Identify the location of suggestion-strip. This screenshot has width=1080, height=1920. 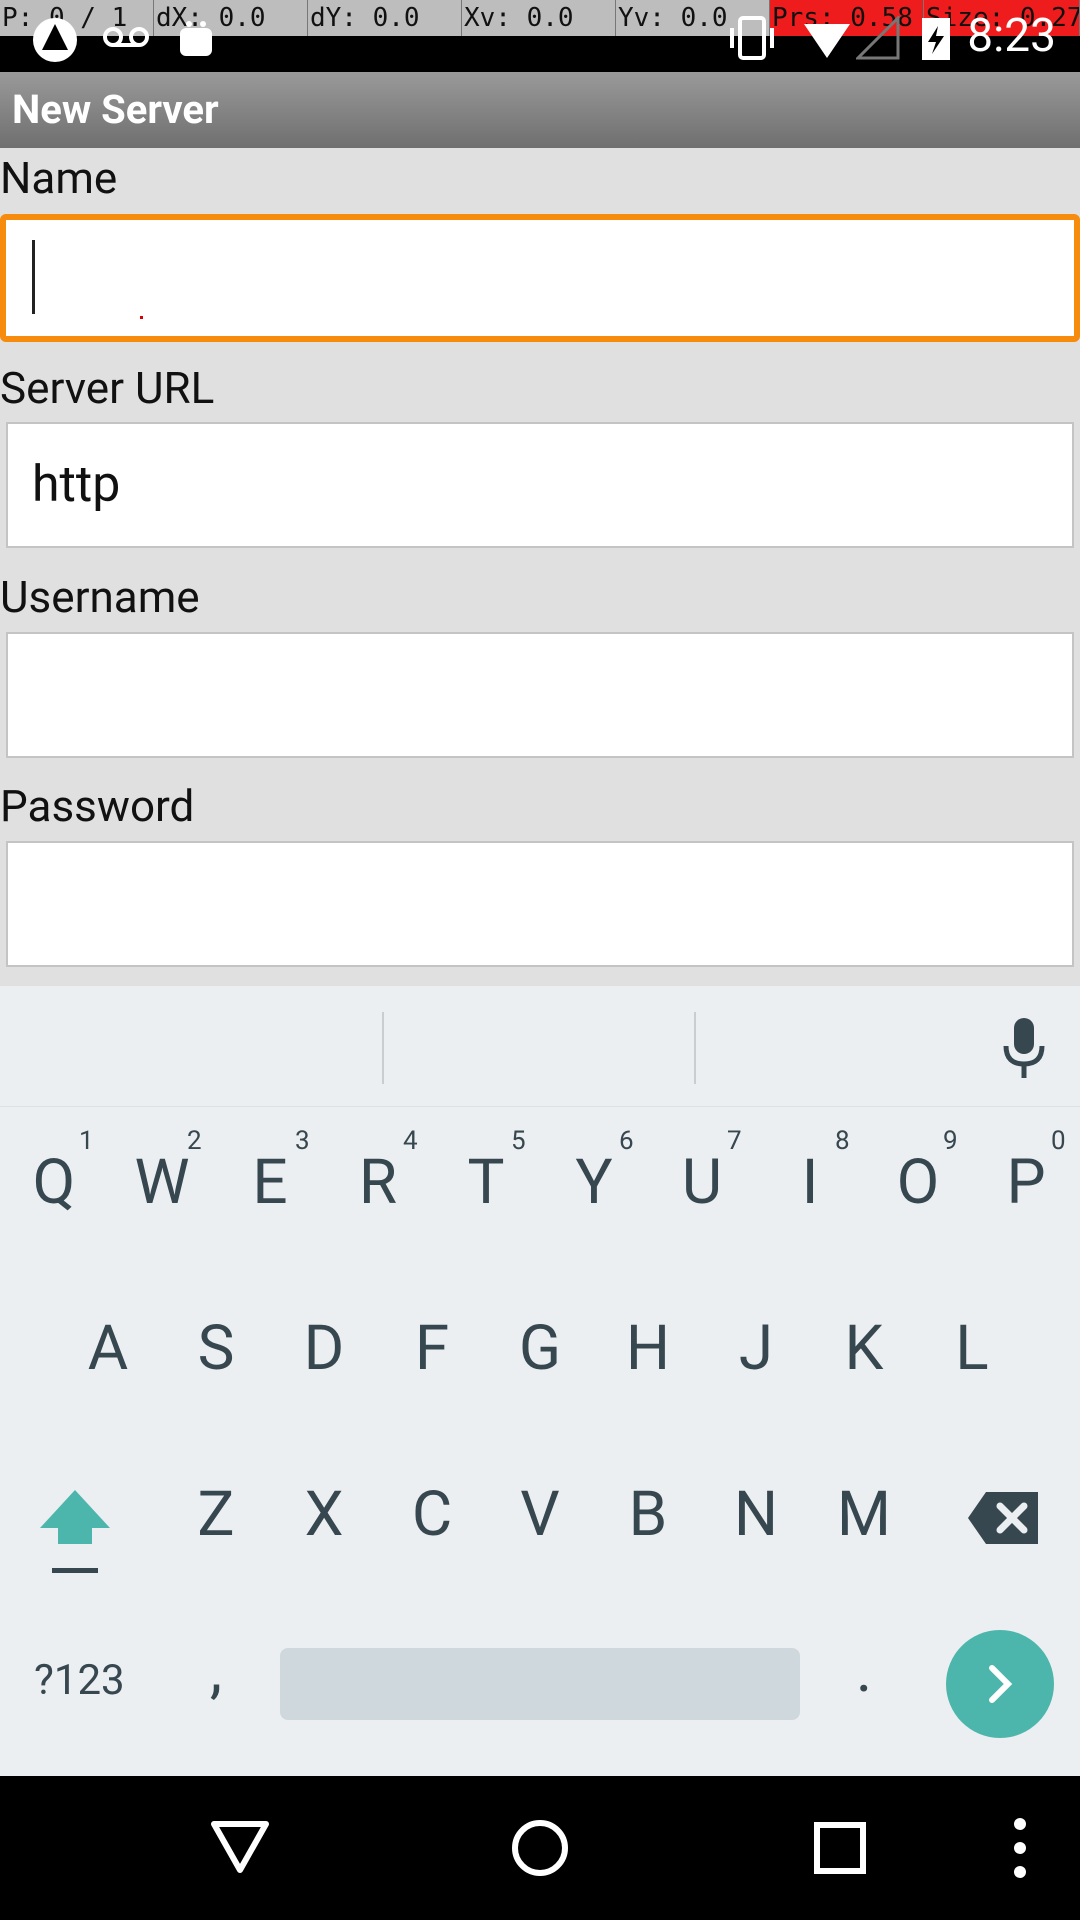
(540, 1046).